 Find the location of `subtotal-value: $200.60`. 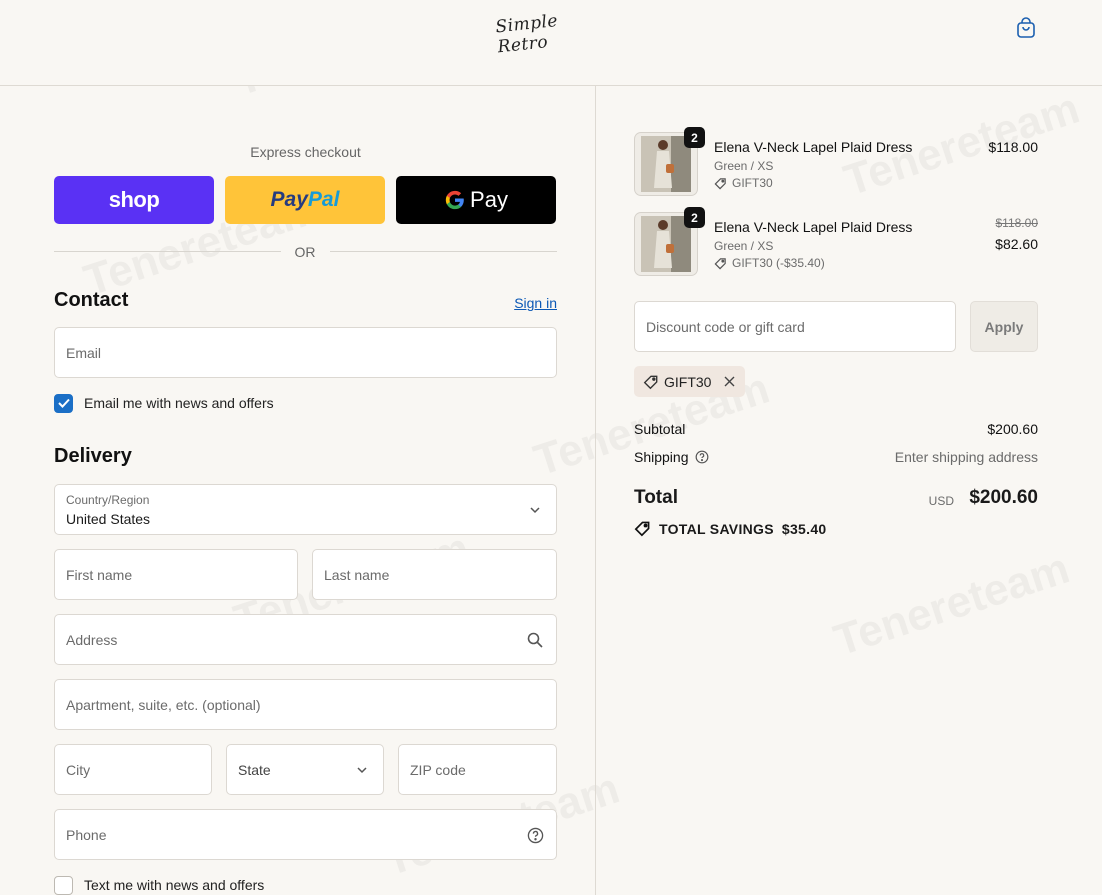

subtotal-value: $200.60 is located at coordinates (1012, 429).